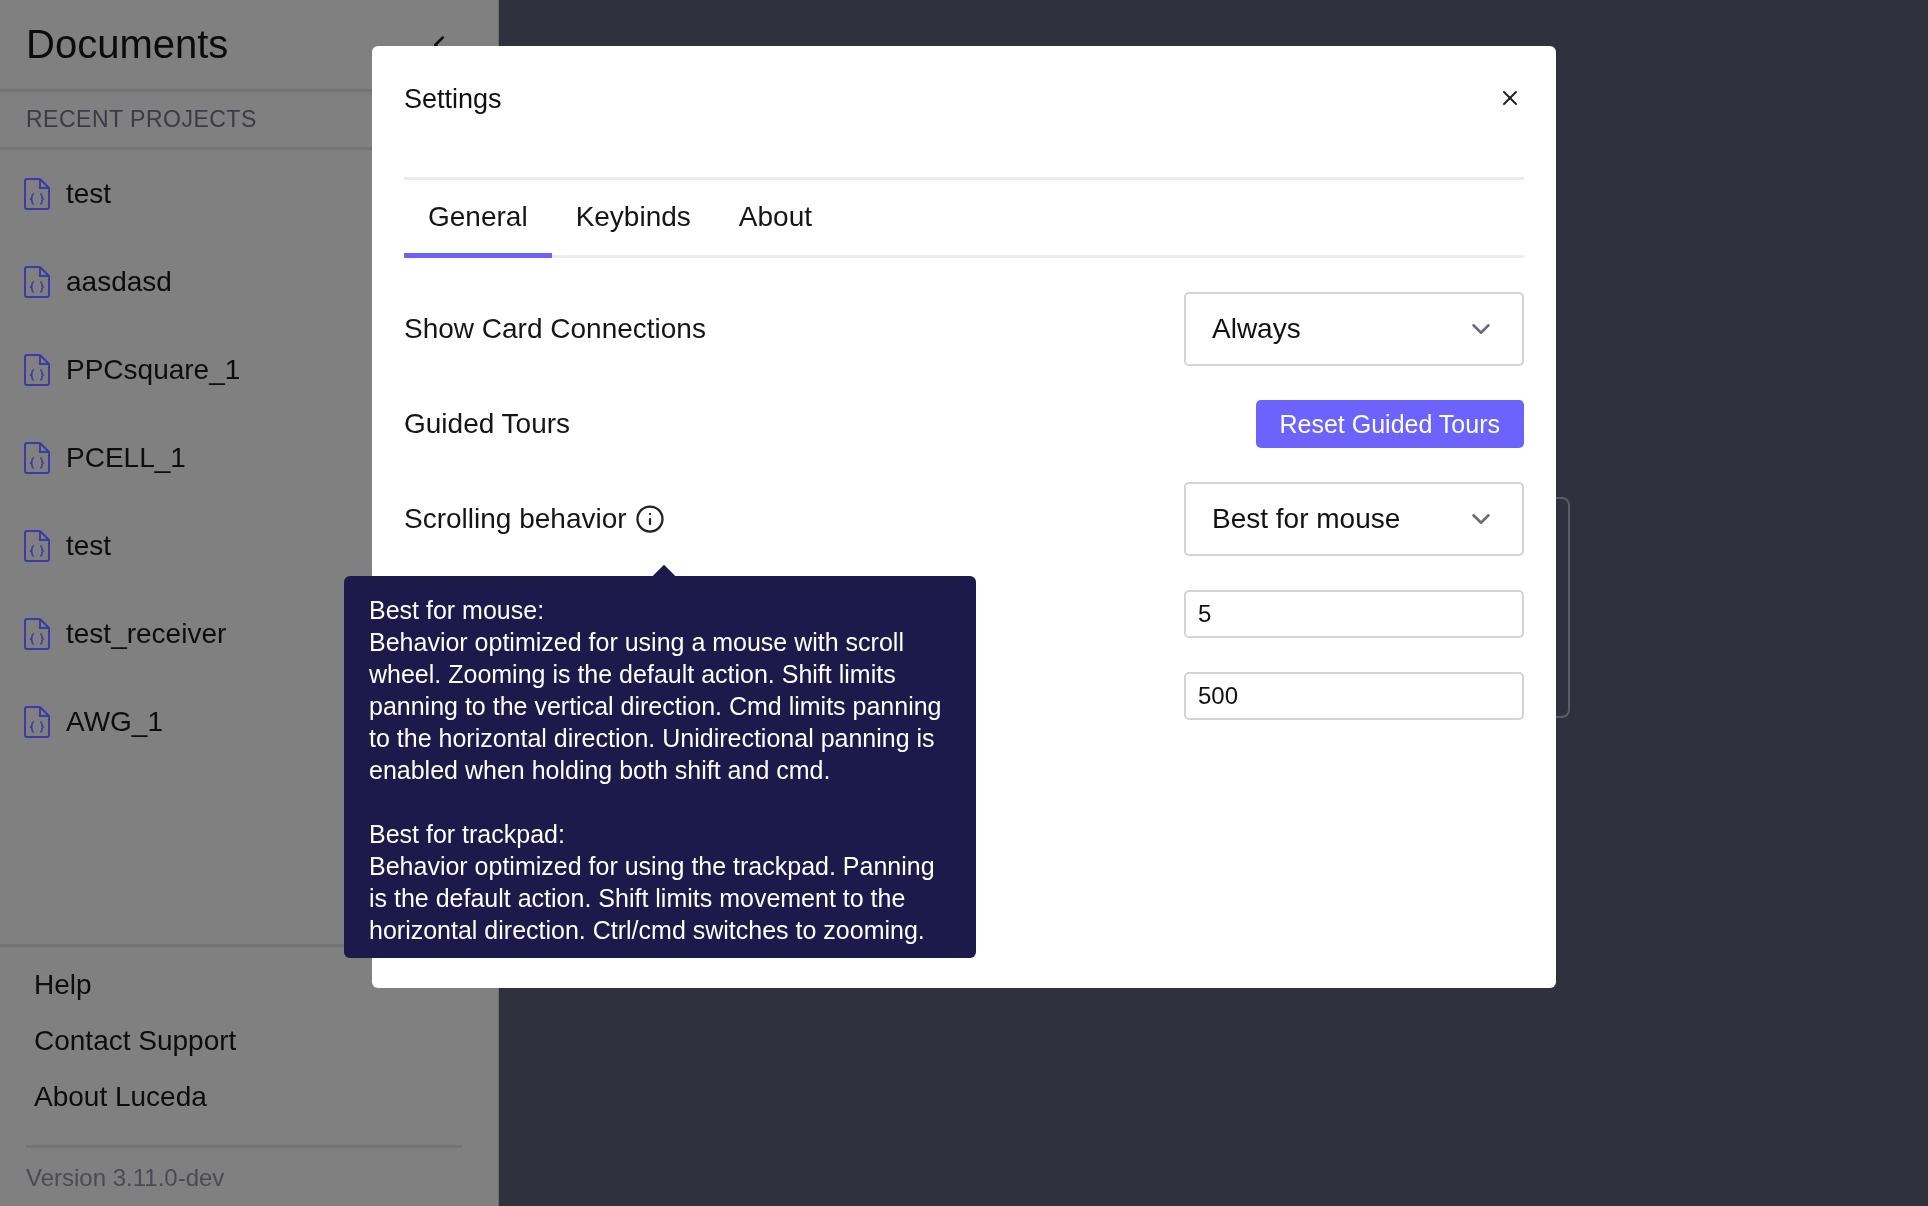  What do you see at coordinates (1354, 329) in the screenshot?
I see `dropdown: Always` at bounding box center [1354, 329].